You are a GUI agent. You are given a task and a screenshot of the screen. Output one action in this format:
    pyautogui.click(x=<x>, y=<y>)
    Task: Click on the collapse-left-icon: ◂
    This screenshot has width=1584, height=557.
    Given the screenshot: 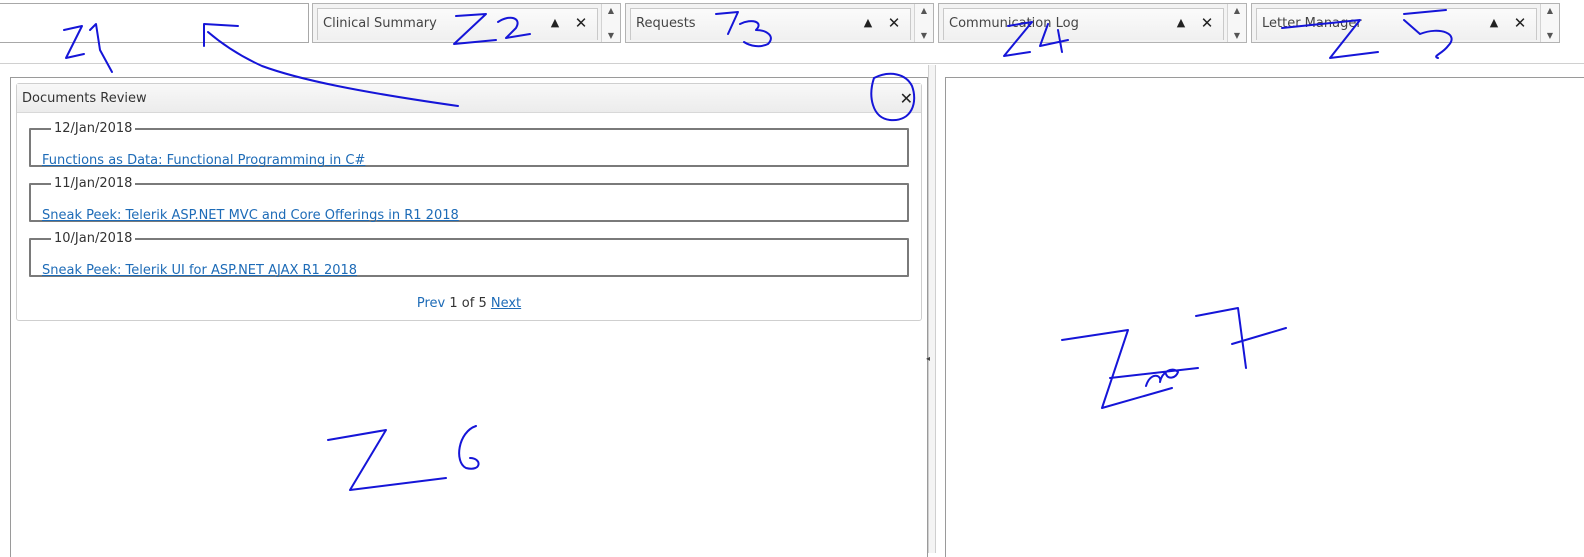 What is the action you would take?
    pyautogui.click(x=930, y=359)
    